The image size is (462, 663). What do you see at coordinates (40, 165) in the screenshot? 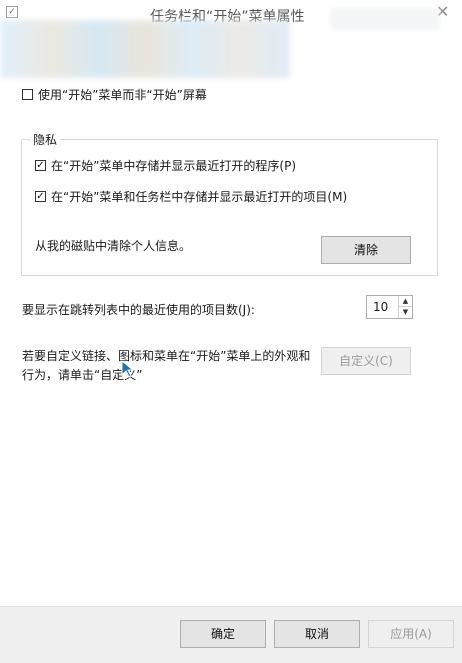
I see `store-recent-programs-checkbox: ✓` at bounding box center [40, 165].